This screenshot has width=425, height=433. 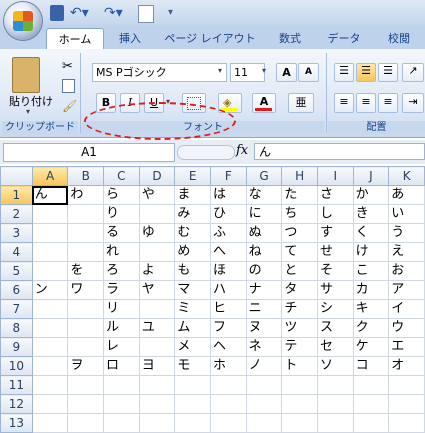 I want to click on cell: エ, so click(x=406, y=347).